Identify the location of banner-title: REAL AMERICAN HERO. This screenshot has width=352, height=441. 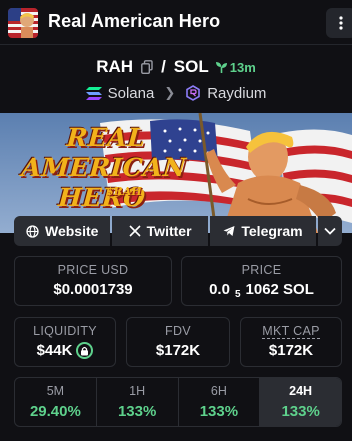
(104, 168).